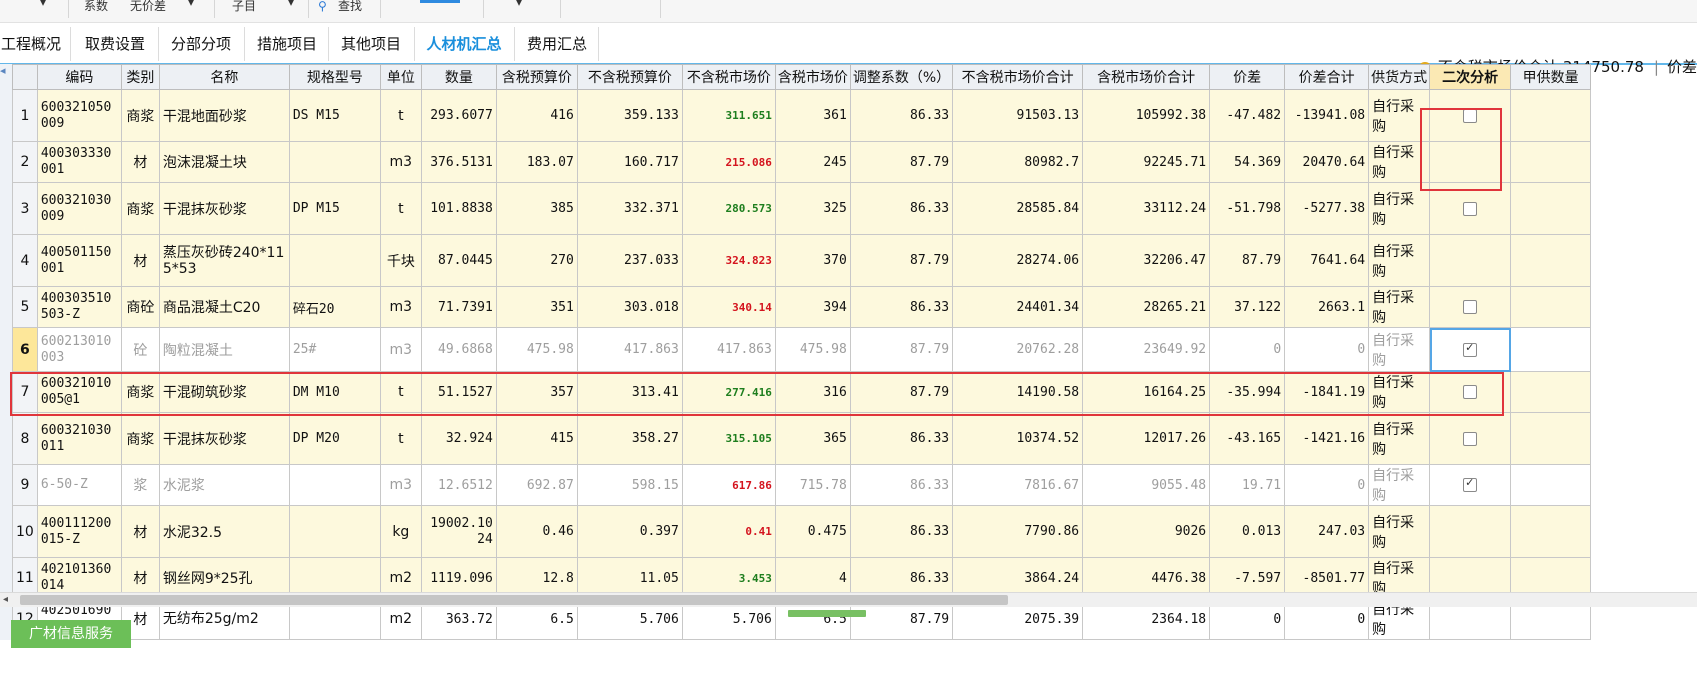  Describe the element at coordinates (25, 208) in the screenshot. I see `row-number-cell: 3` at that location.